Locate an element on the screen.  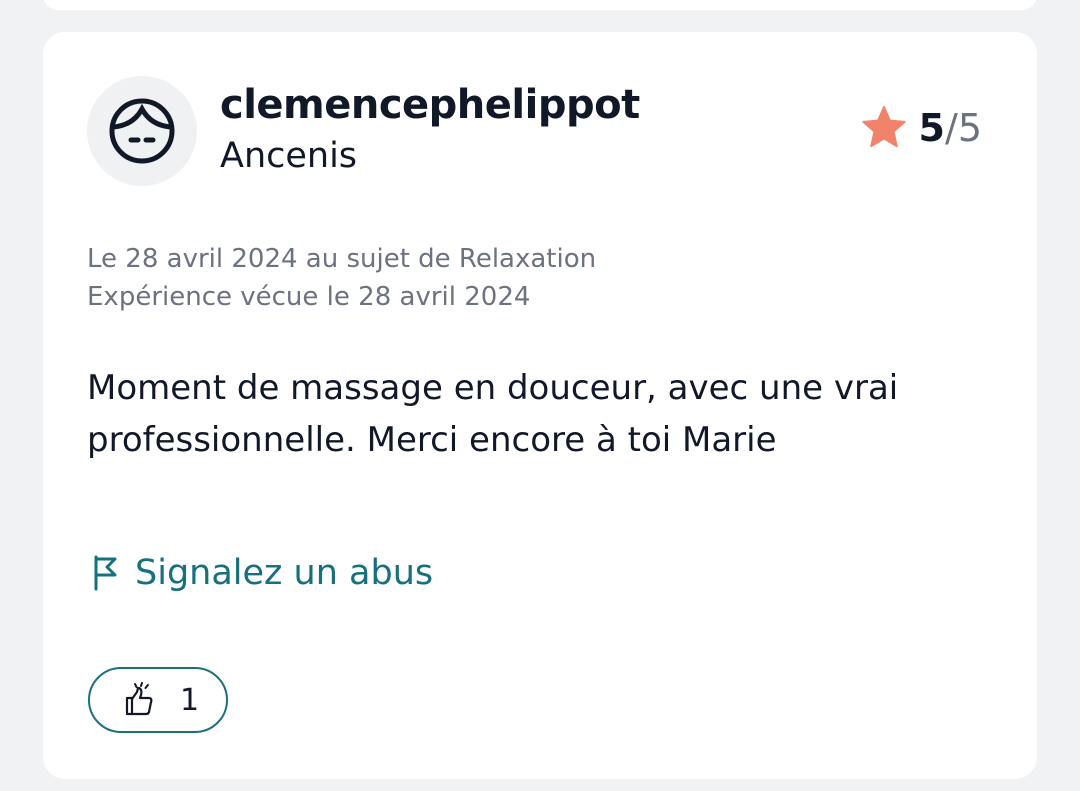
face-icon is located at coordinates (142, 131).